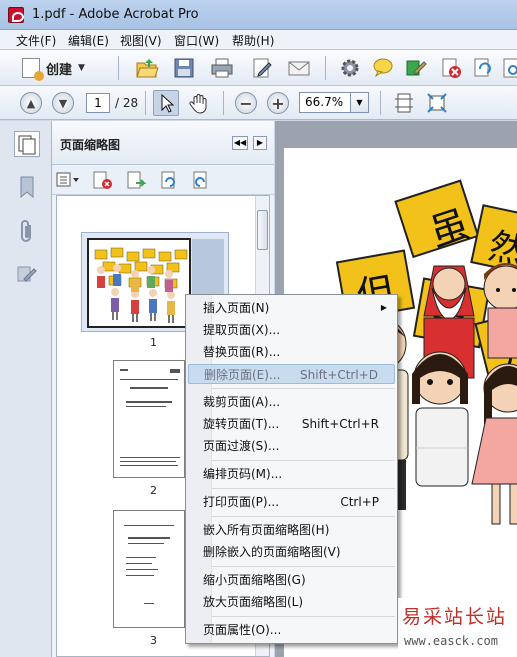  Describe the element at coordinates (59, 70) in the screenshot. I see `create-label: 创建` at that location.